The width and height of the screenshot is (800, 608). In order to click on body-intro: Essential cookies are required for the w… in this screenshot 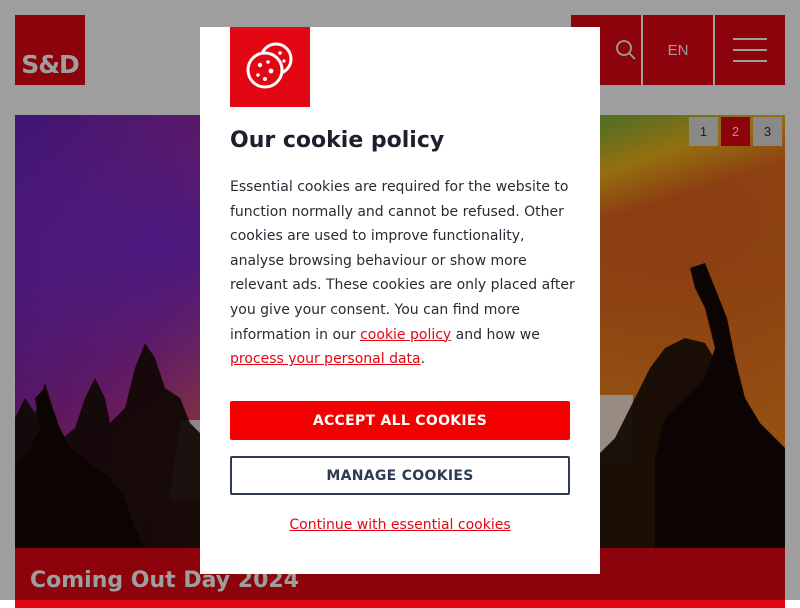, I will do `click(402, 261)`.